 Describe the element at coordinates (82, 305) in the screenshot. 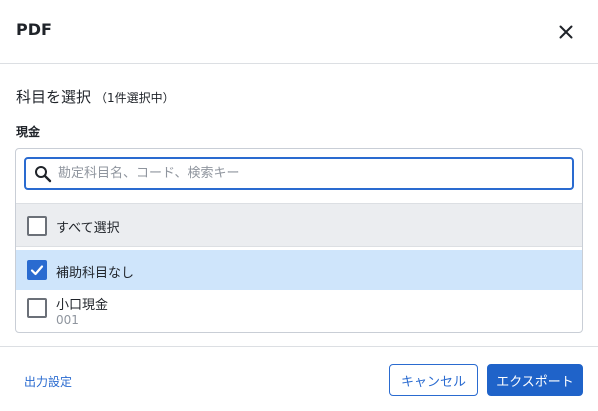

I see `list-item-label: 小口現金` at that location.